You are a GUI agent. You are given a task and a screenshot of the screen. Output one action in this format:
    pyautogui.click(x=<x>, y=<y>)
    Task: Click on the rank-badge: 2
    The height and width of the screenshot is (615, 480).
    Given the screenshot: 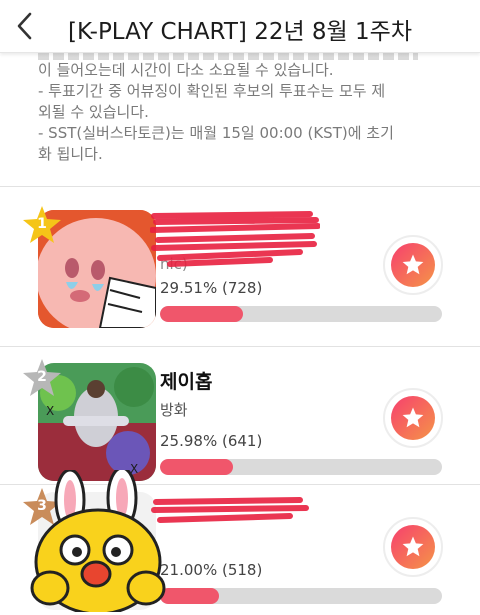 What is the action you would take?
    pyautogui.click(x=42, y=378)
    